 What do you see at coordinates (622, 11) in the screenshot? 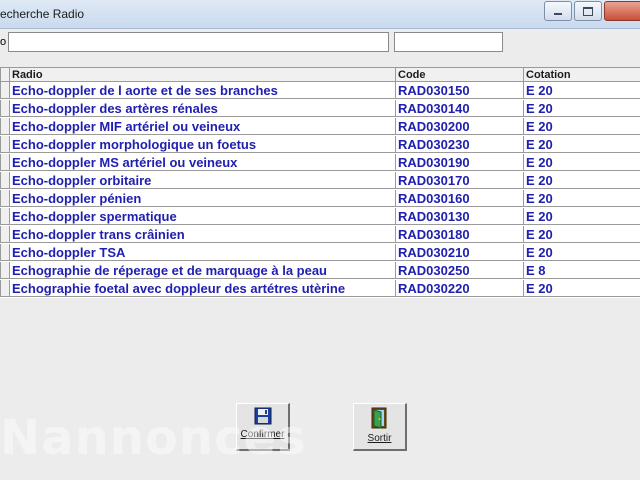
I see `close-button` at bounding box center [622, 11].